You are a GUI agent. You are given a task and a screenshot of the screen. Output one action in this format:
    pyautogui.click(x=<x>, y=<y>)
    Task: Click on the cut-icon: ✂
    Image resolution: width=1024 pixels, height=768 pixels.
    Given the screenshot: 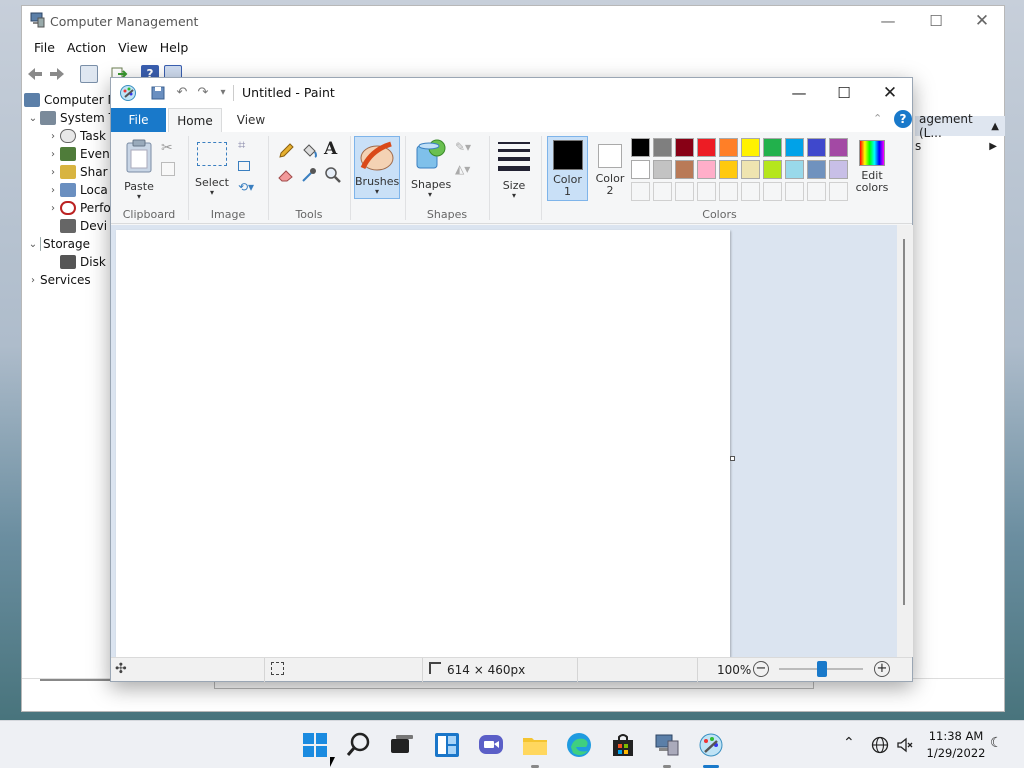 What is the action you would take?
    pyautogui.click(x=167, y=148)
    